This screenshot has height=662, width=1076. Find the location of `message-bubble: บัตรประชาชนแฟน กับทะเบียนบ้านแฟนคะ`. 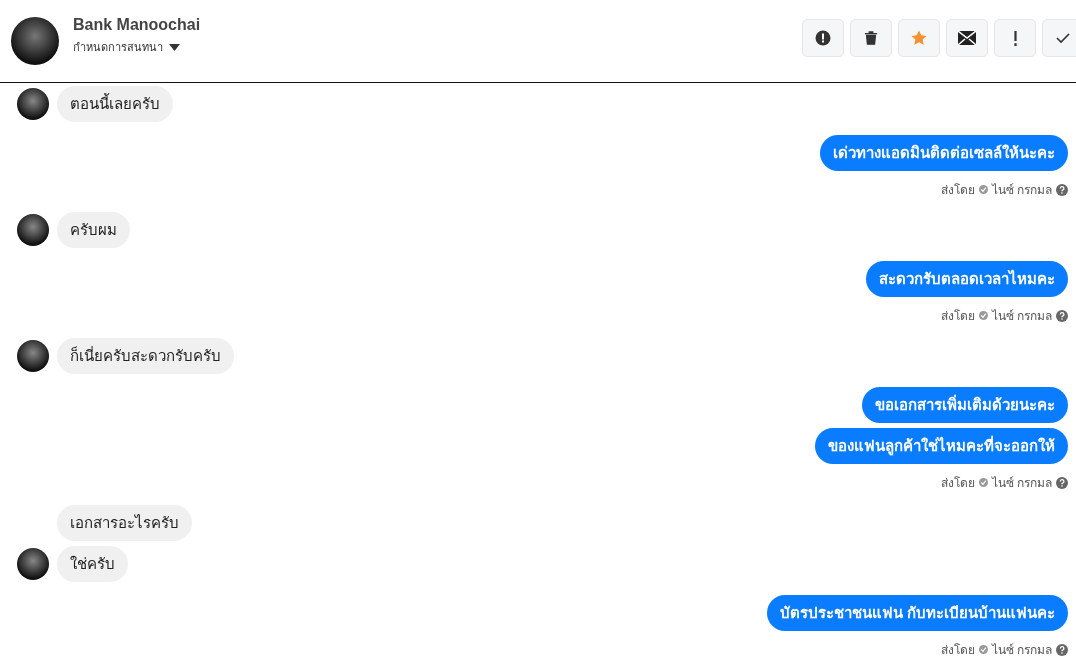

message-bubble: บัตรประชาชนแฟน กับทะเบียนบ้านแฟนคะ is located at coordinates (917, 613).